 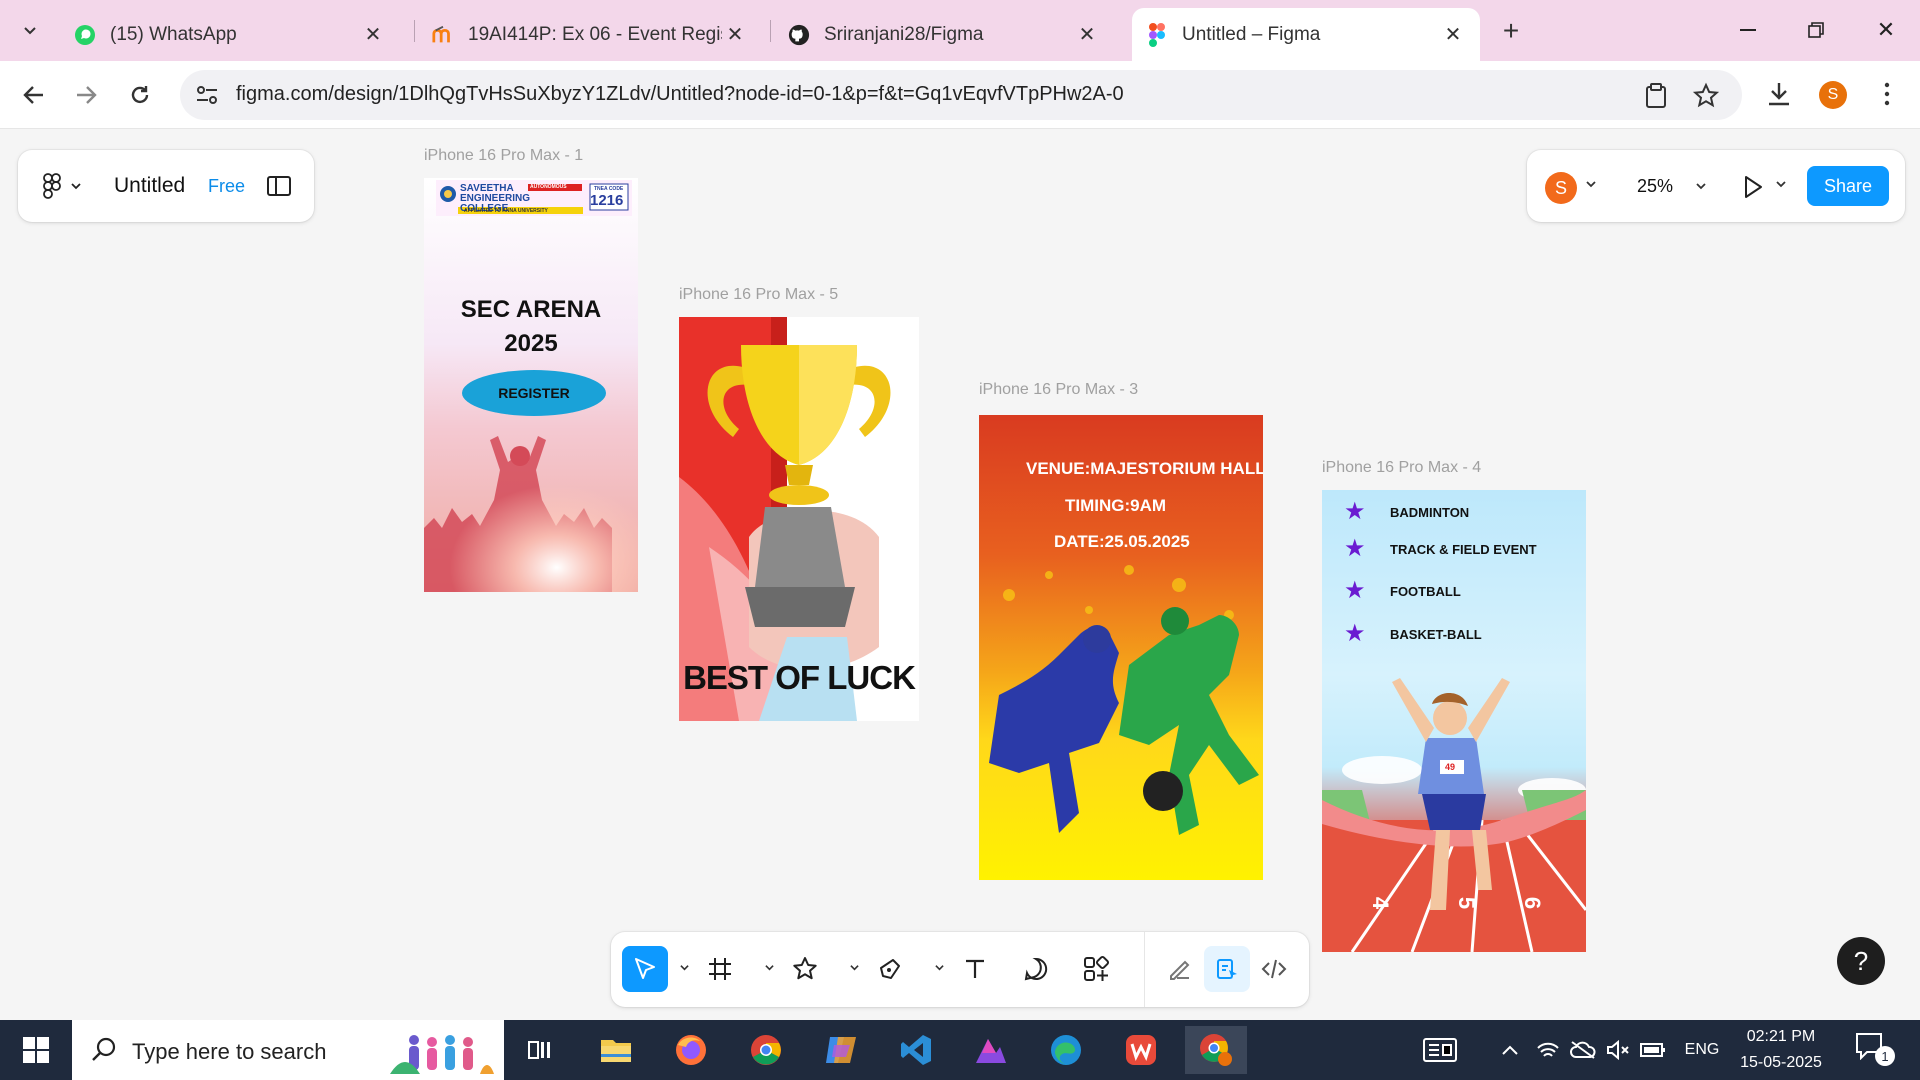 I want to click on text-tool-button, so click(x=975, y=969).